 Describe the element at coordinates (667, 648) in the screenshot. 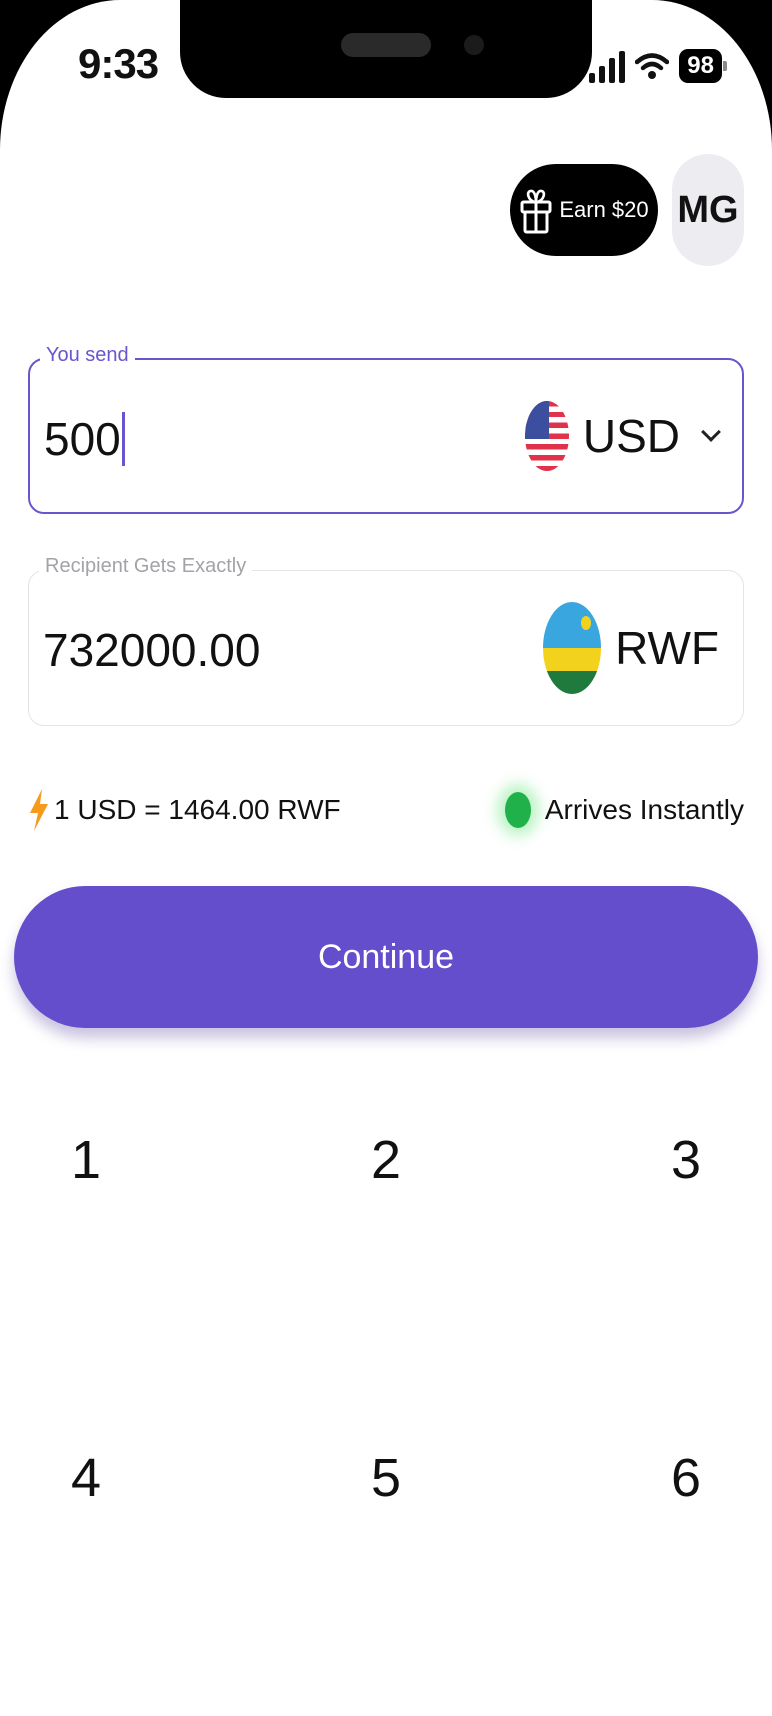

I see `receive-currency-code: RWF` at that location.